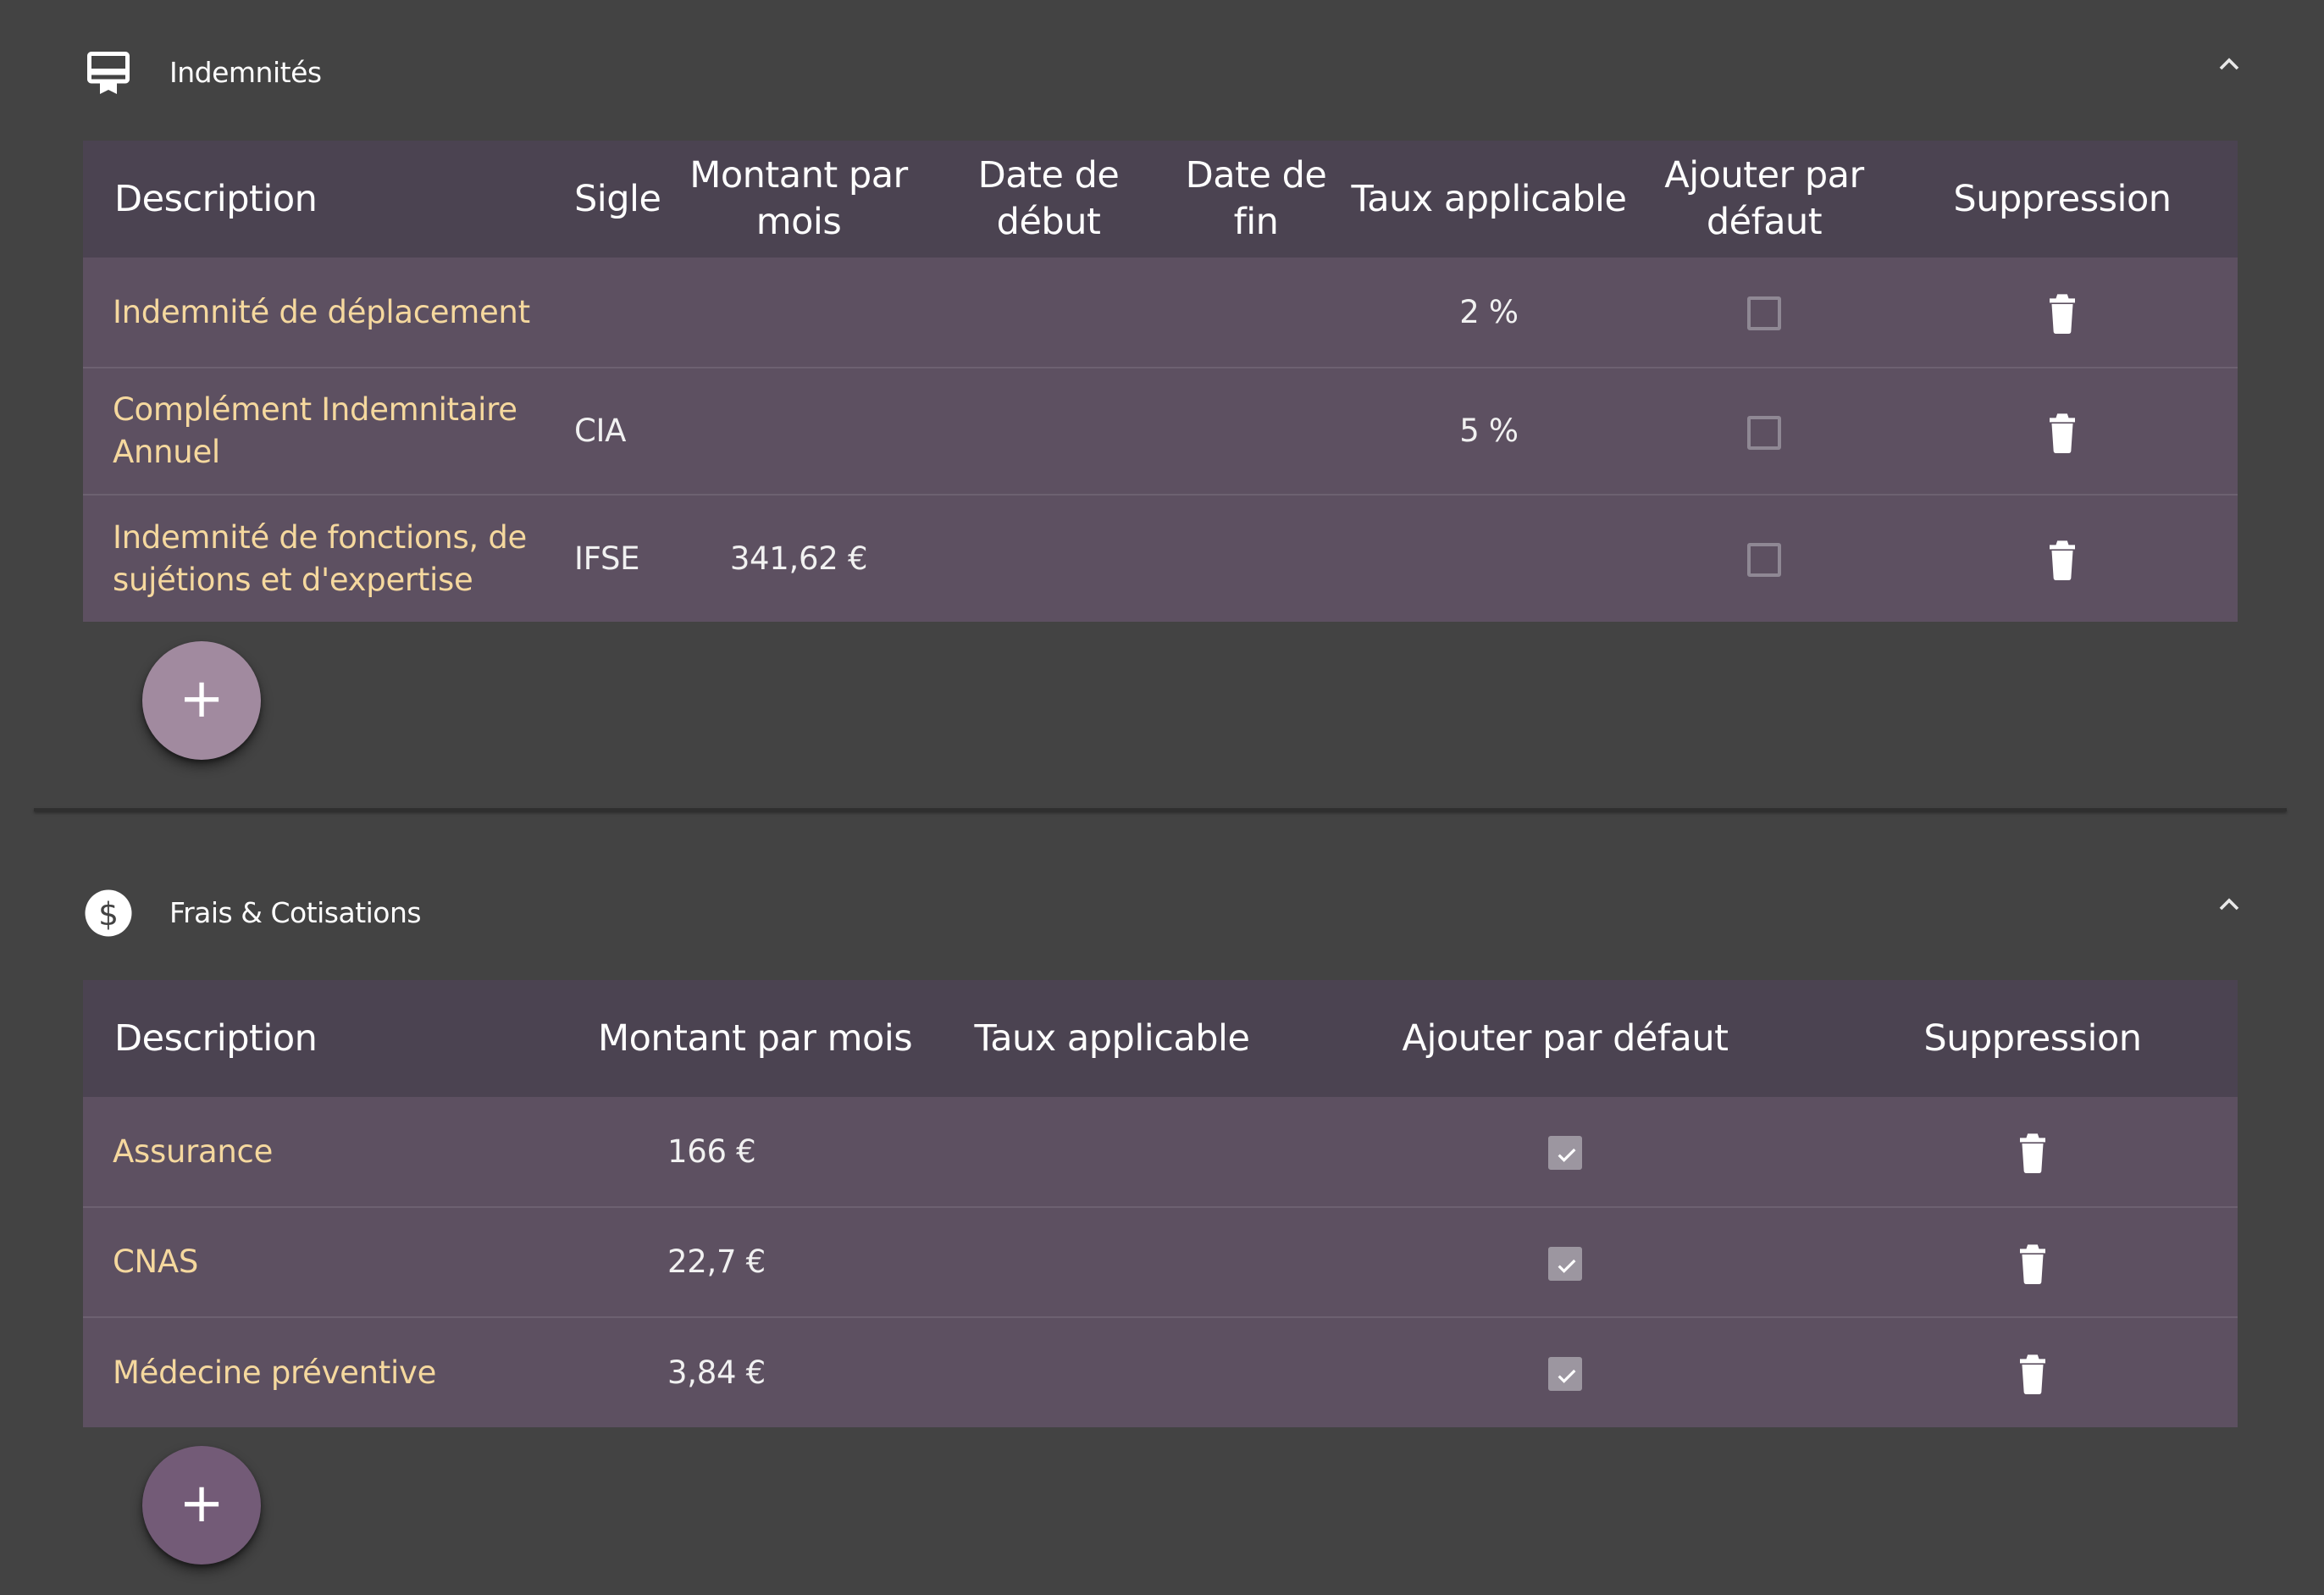 Image resolution: width=2324 pixels, height=1595 pixels. What do you see at coordinates (712, 1151) in the screenshot?
I see `montant-cell: 166 €` at bounding box center [712, 1151].